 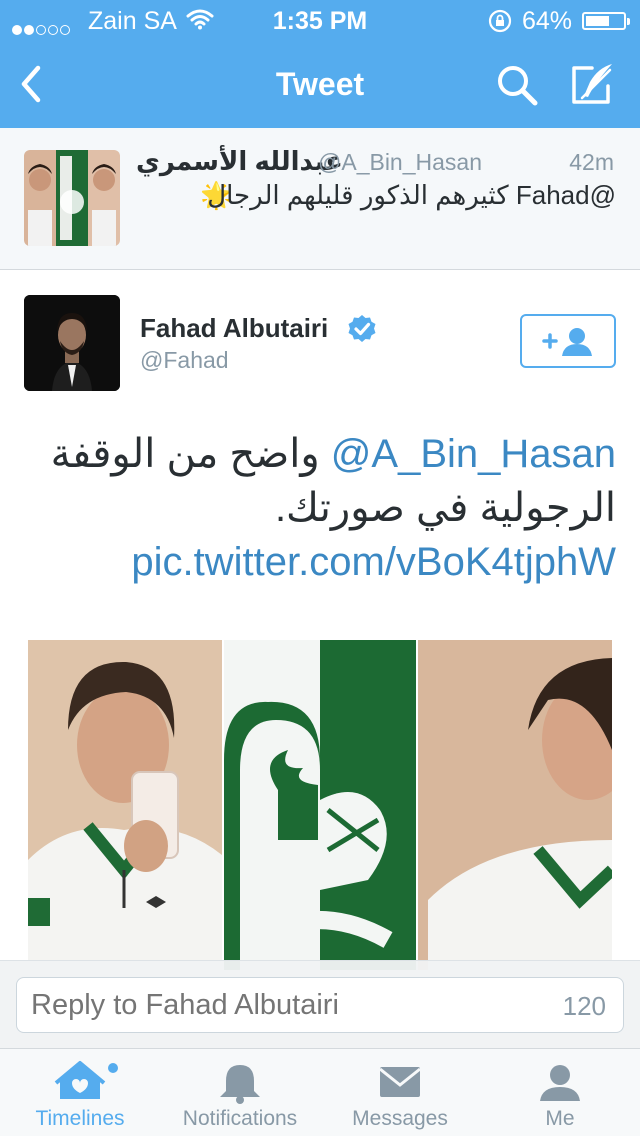 I want to click on author-name: Fahad Albutairi, so click(x=234, y=328).